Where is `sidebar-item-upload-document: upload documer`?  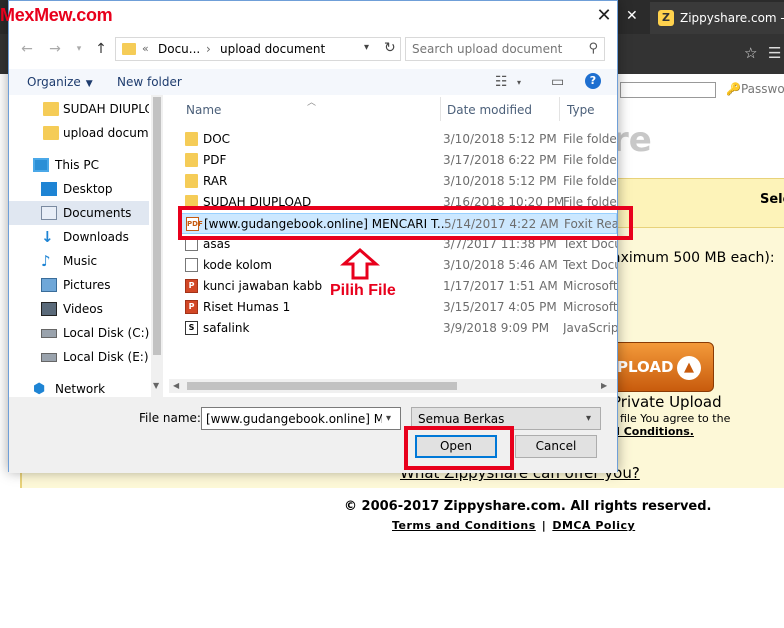
sidebar-item-upload-document: upload documer is located at coordinates (79, 133).